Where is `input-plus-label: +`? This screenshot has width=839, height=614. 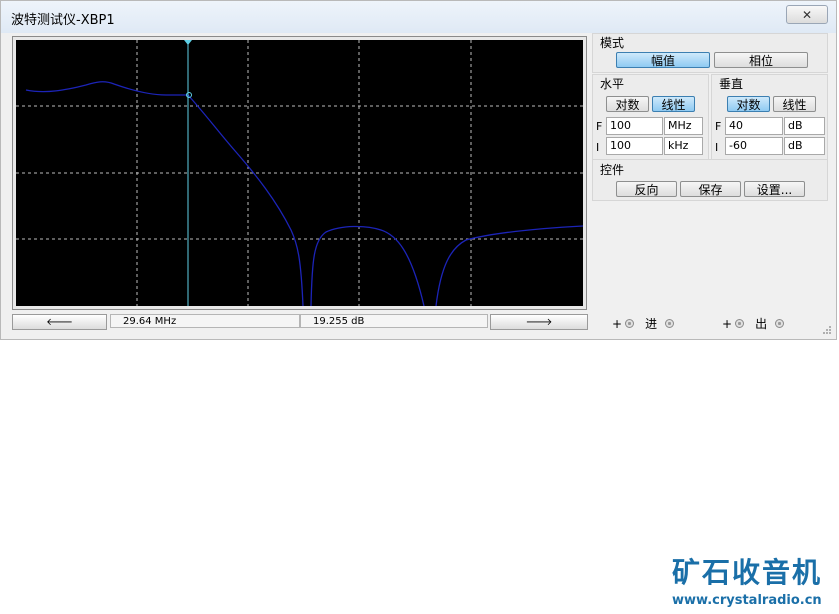 input-plus-label: + is located at coordinates (617, 323).